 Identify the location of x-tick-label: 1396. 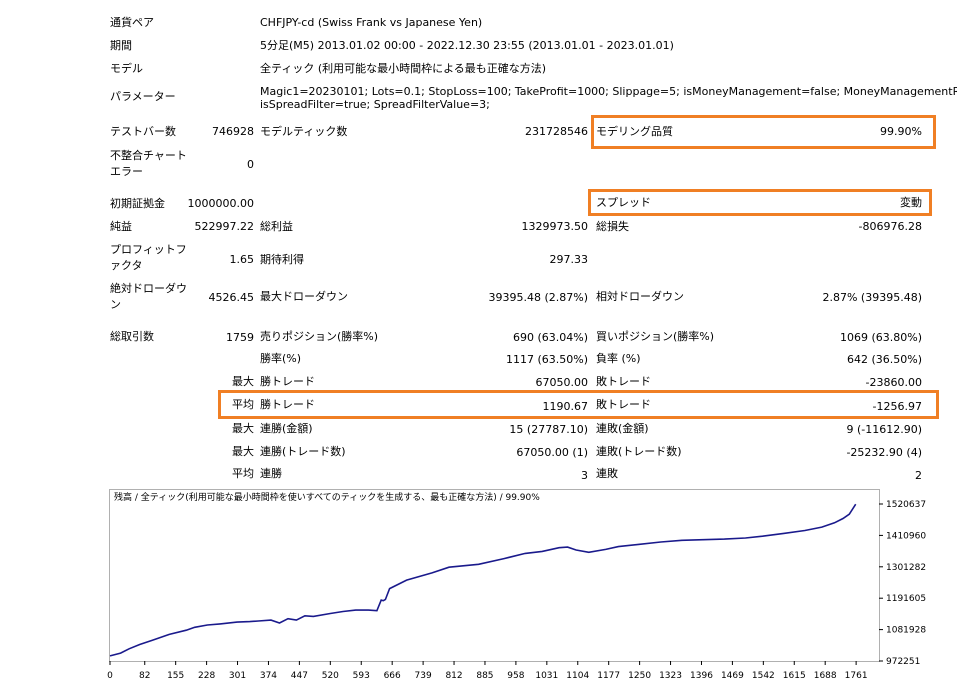
(701, 676).